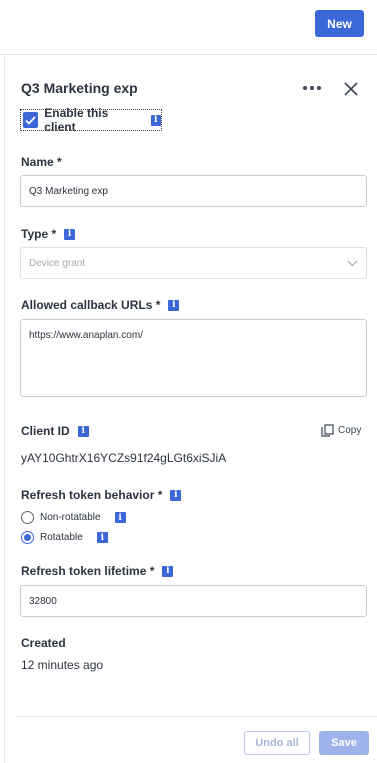  I want to click on copy-label: Copy, so click(350, 430).